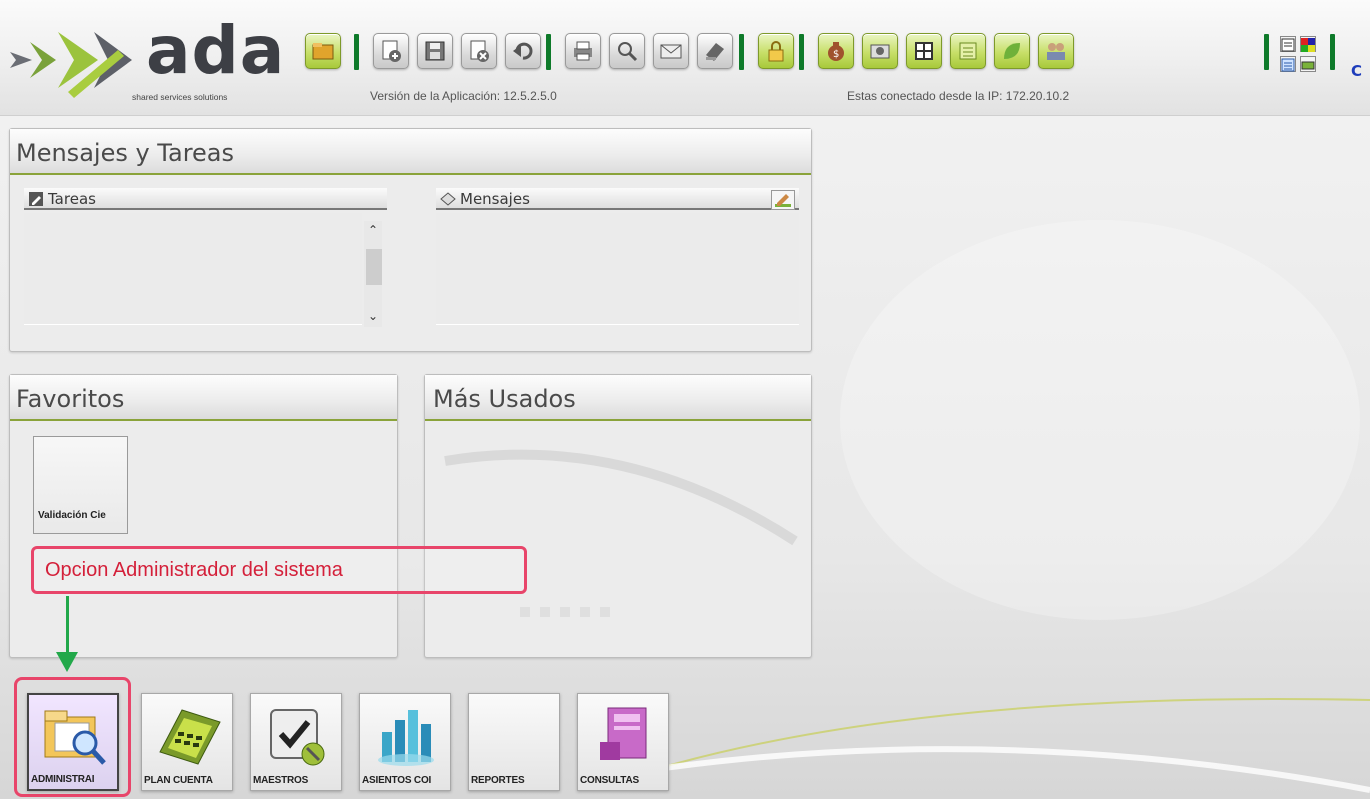  I want to click on module-label: PLAN CUENTA, so click(178, 780).